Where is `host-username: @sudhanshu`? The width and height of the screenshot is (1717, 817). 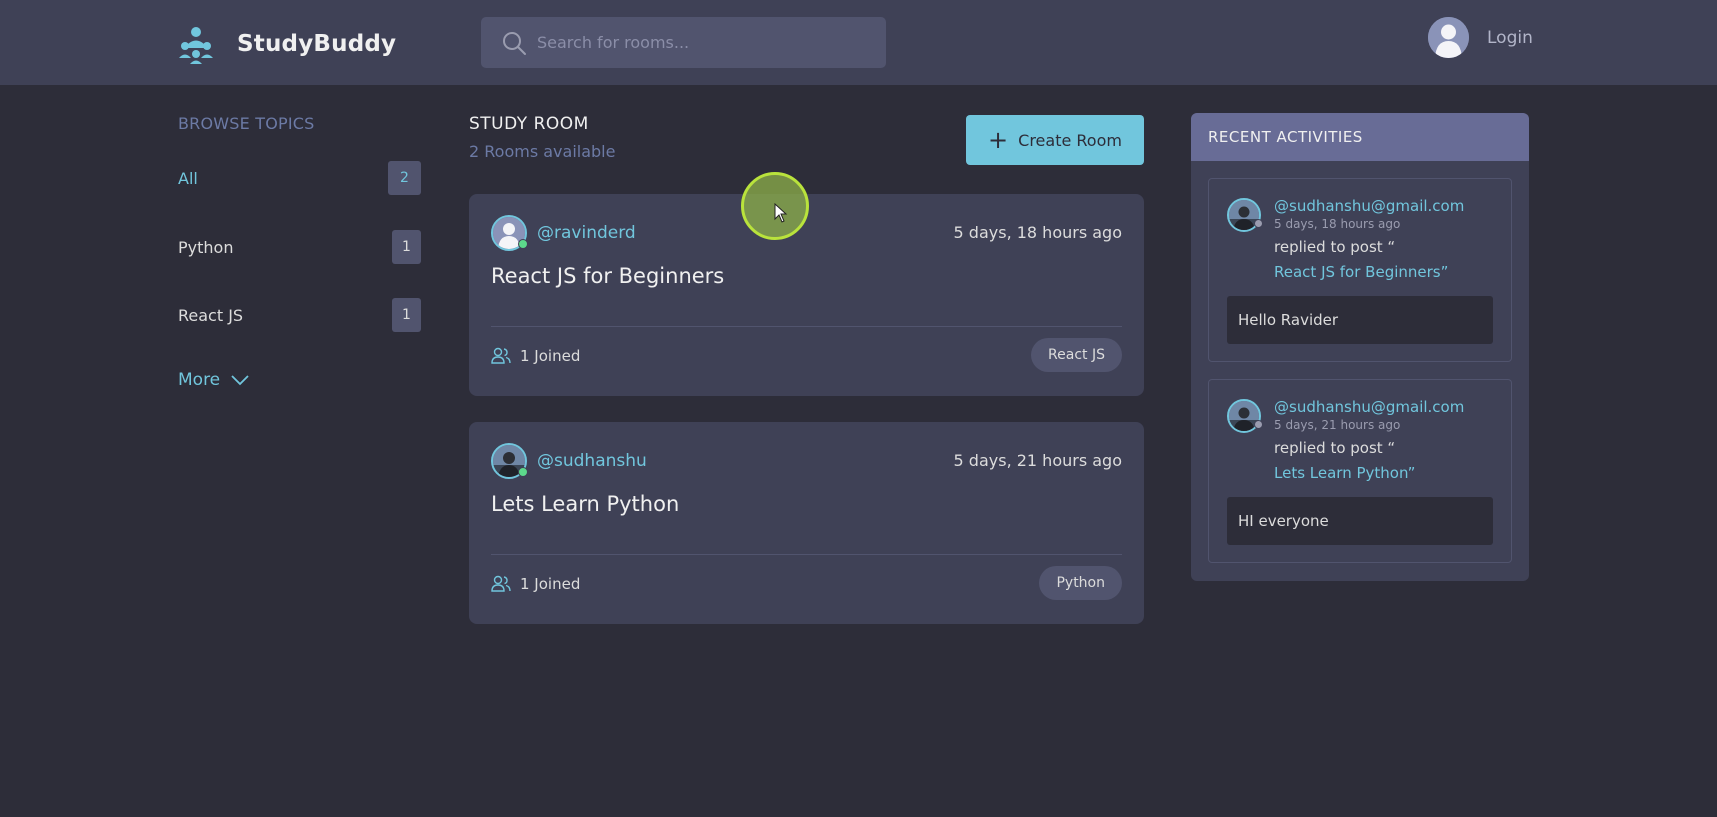 host-username: @sudhanshu is located at coordinates (592, 461).